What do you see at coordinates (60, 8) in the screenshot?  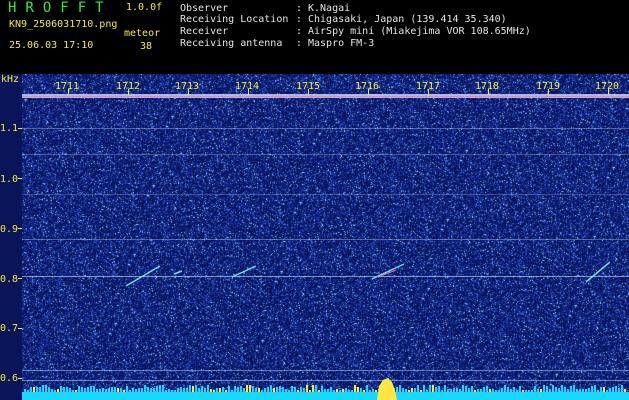 I see `app-logo: HROFFT` at bounding box center [60, 8].